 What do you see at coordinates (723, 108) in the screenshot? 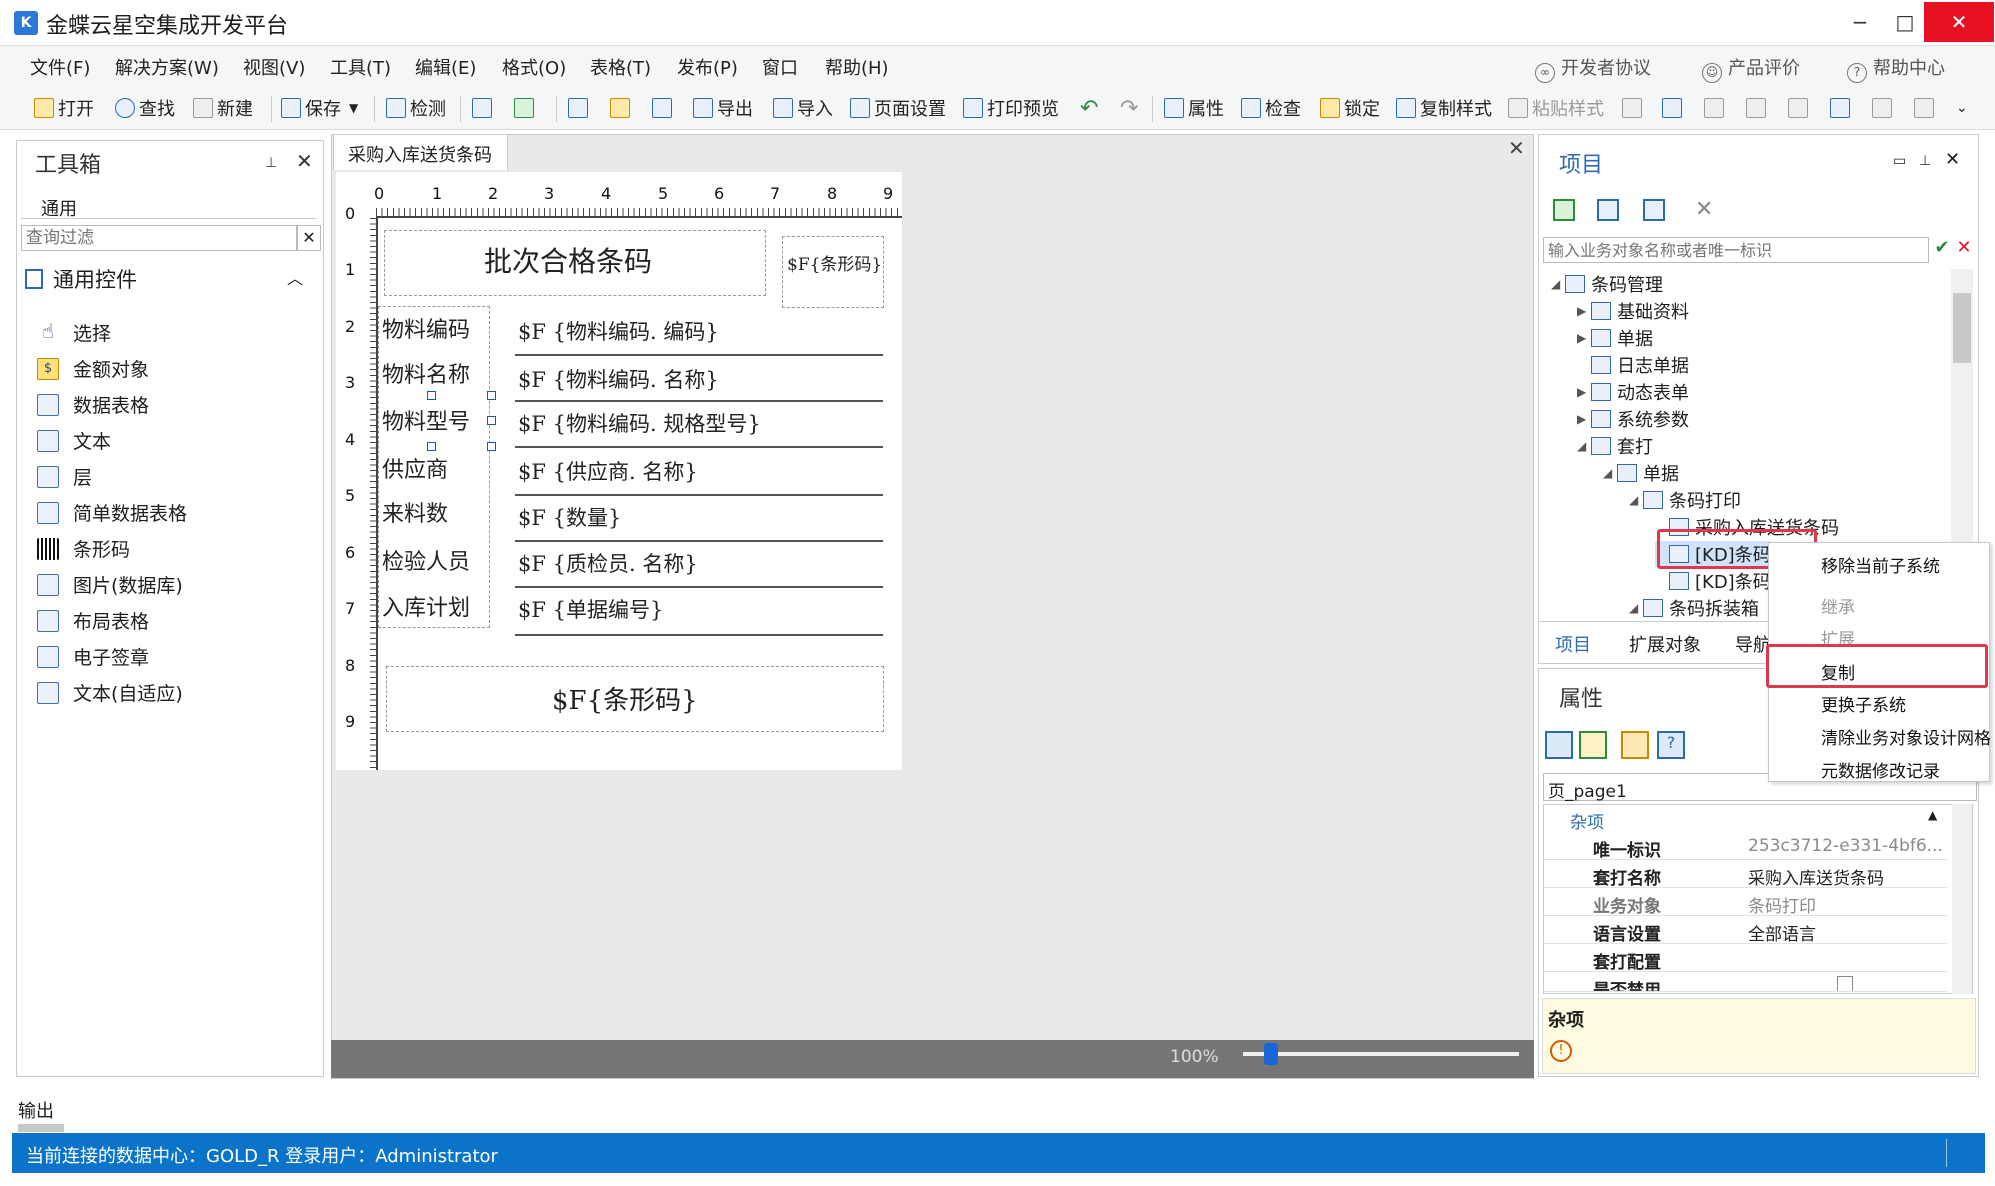
I see `export-button: 导出` at bounding box center [723, 108].